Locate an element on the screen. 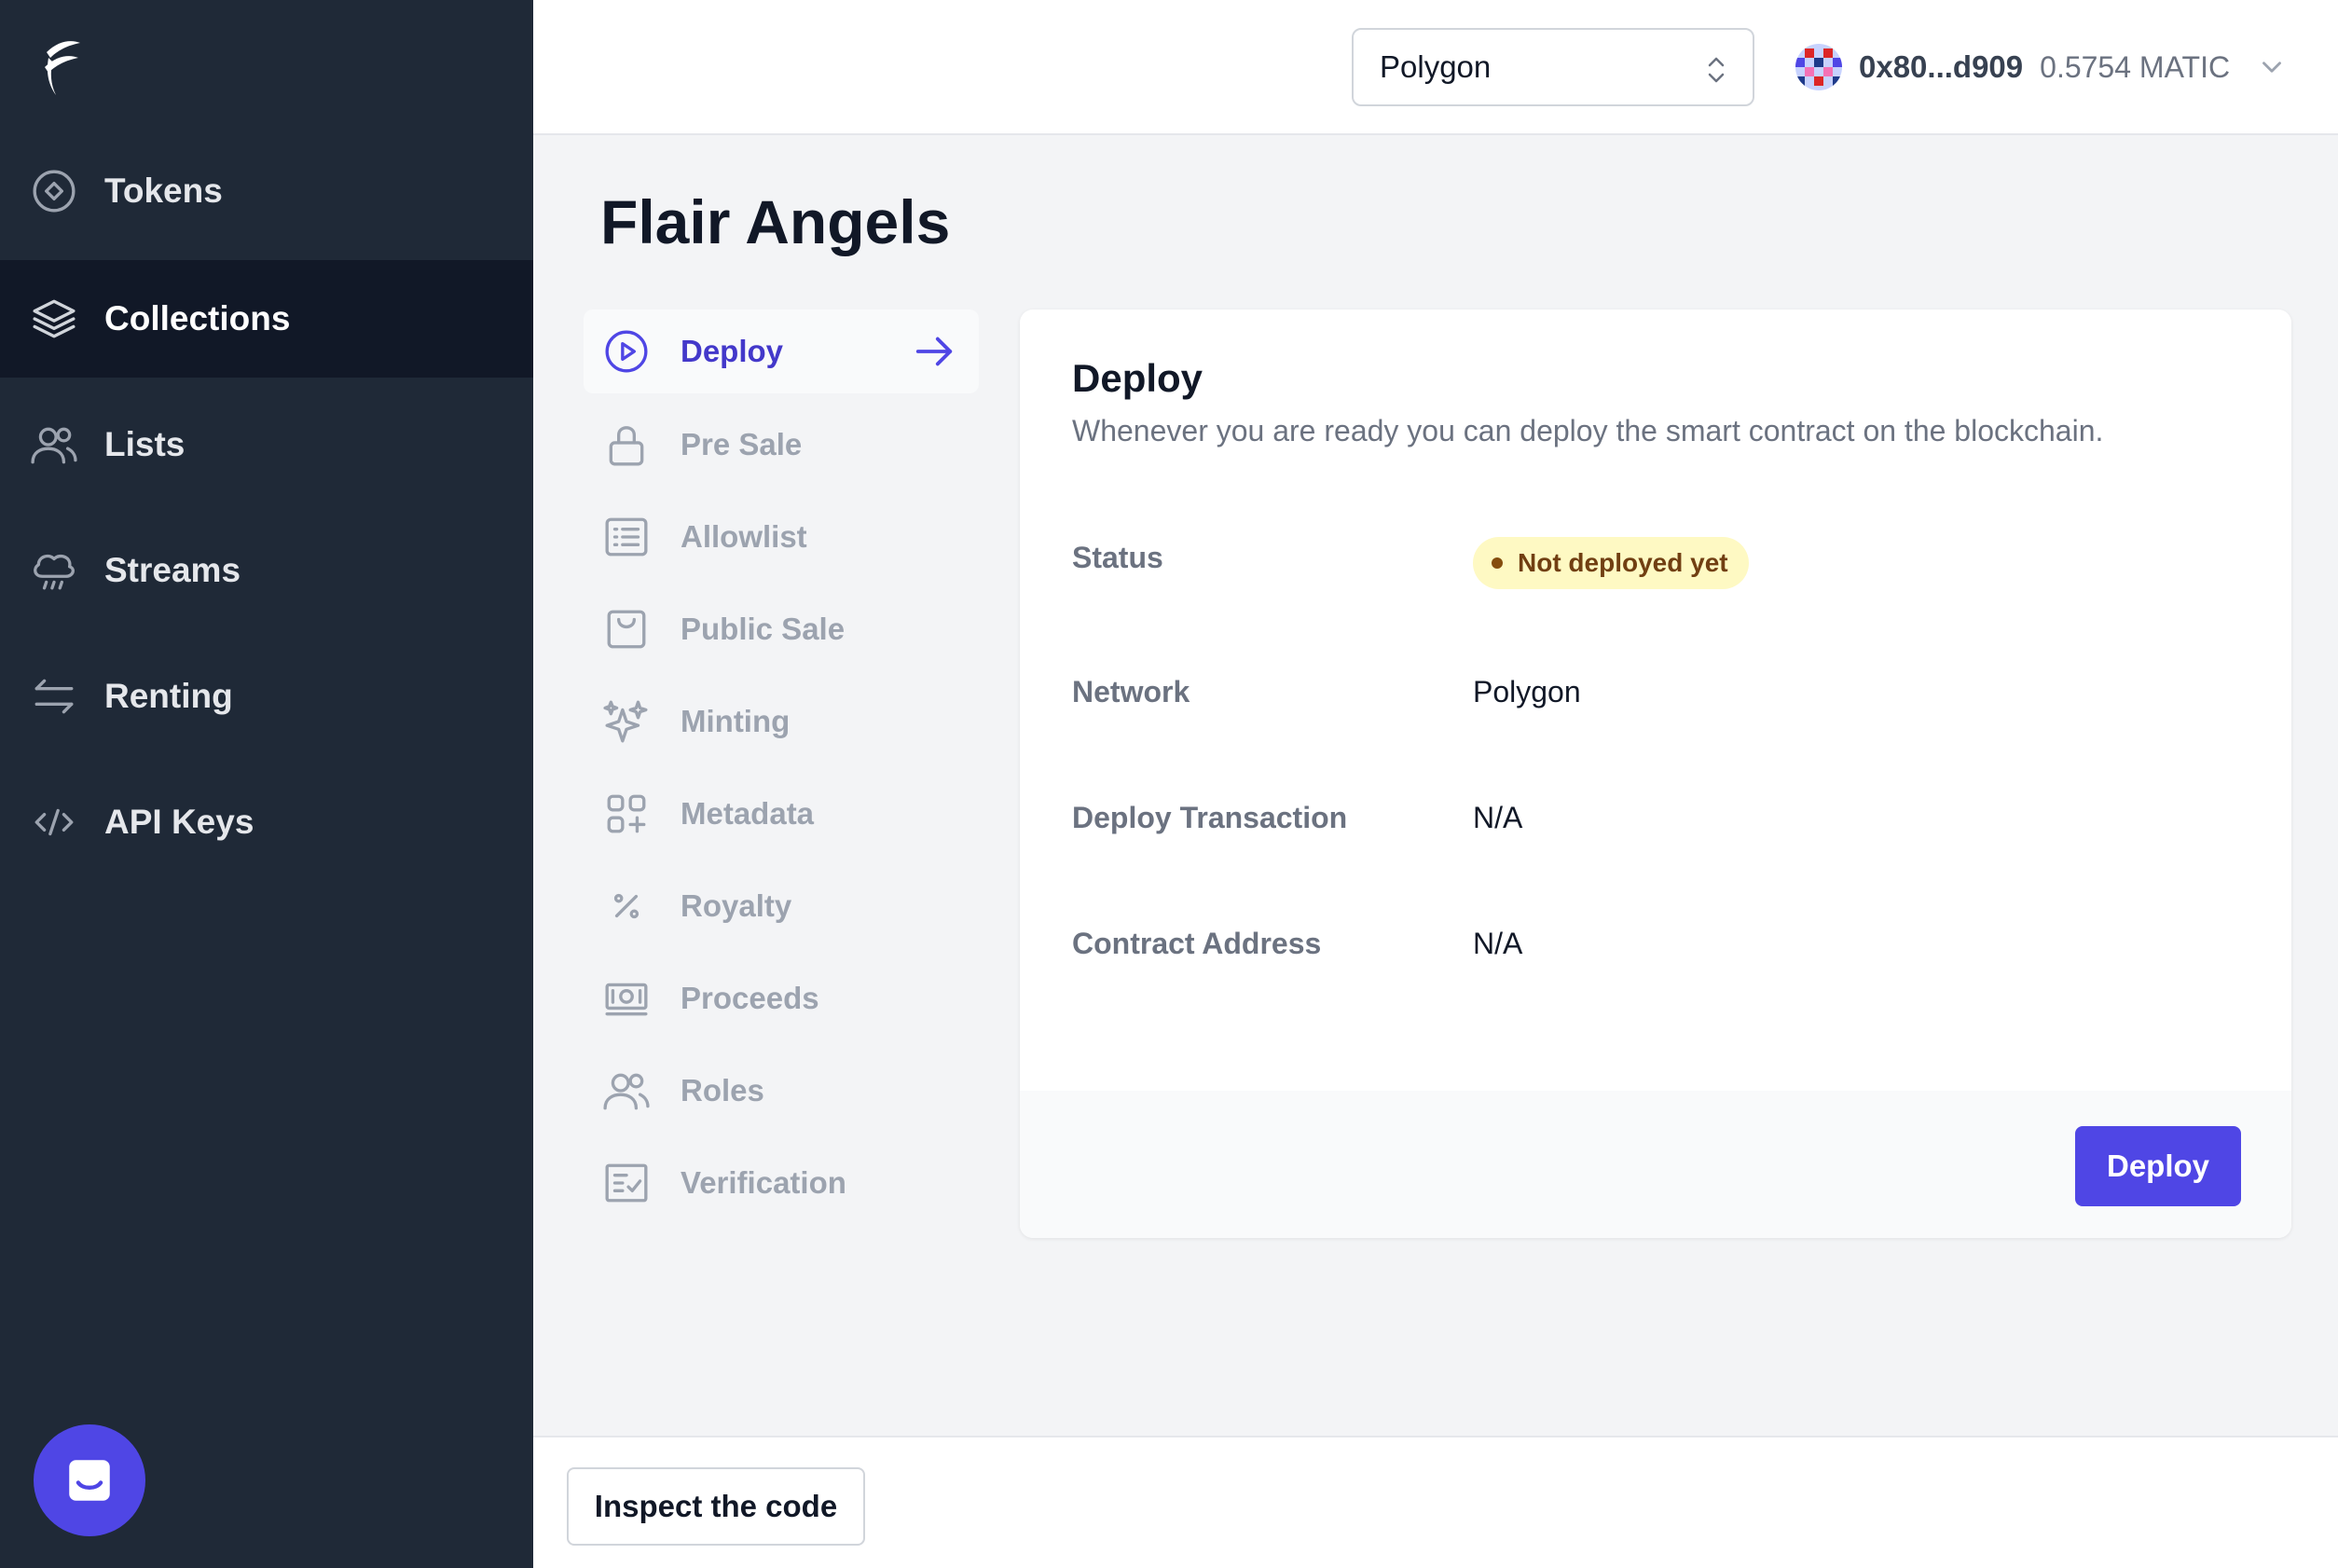 The width and height of the screenshot is (2338, 1568). cash-icon is located at coordinates (626, 998).